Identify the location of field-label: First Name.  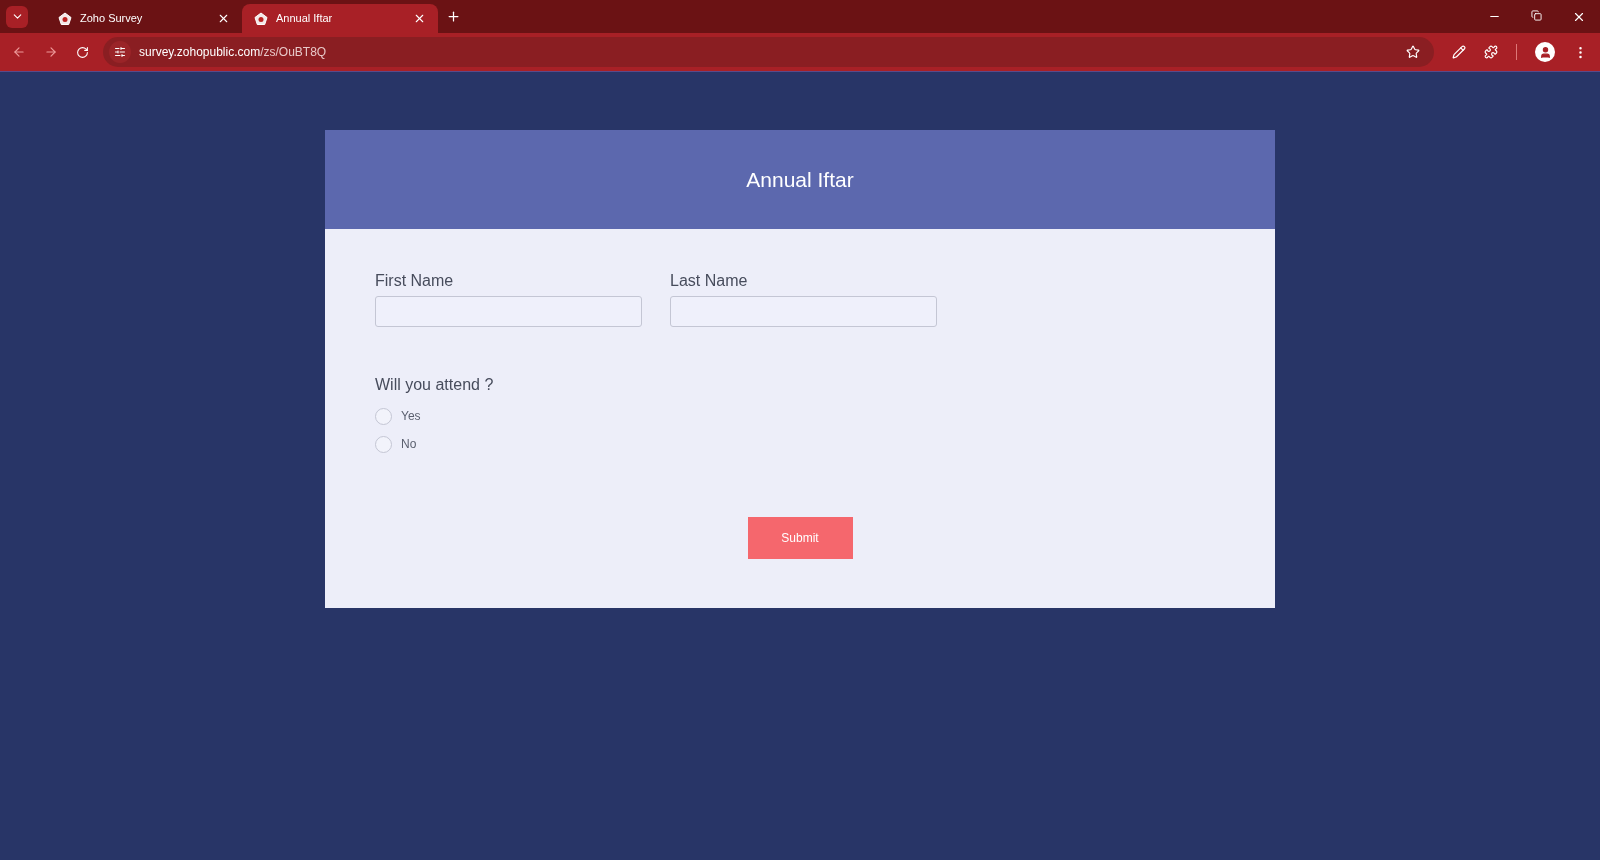
(415, 281).